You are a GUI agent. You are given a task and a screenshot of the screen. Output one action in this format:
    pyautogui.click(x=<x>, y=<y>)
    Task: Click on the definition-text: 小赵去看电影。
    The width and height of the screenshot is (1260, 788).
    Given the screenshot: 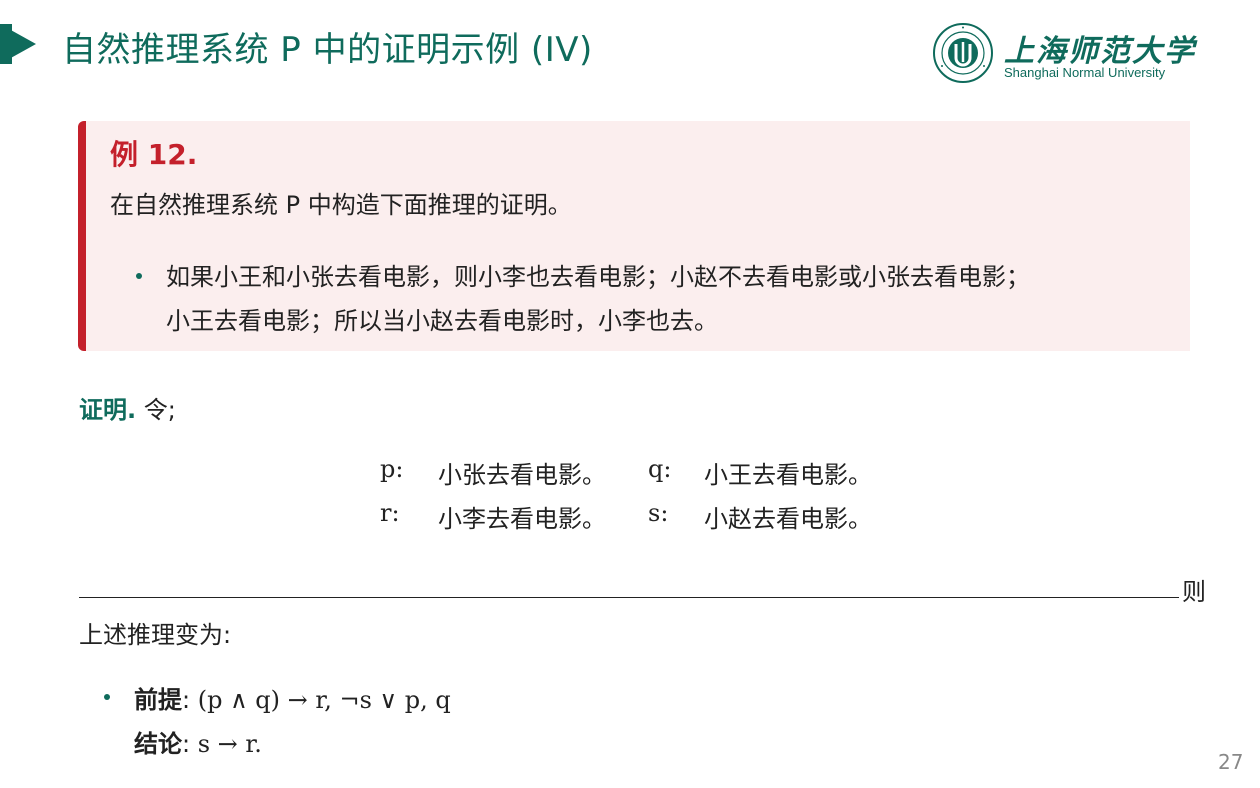 What is the action you would take?
    pyautogui.click(x=788, y=519)
    